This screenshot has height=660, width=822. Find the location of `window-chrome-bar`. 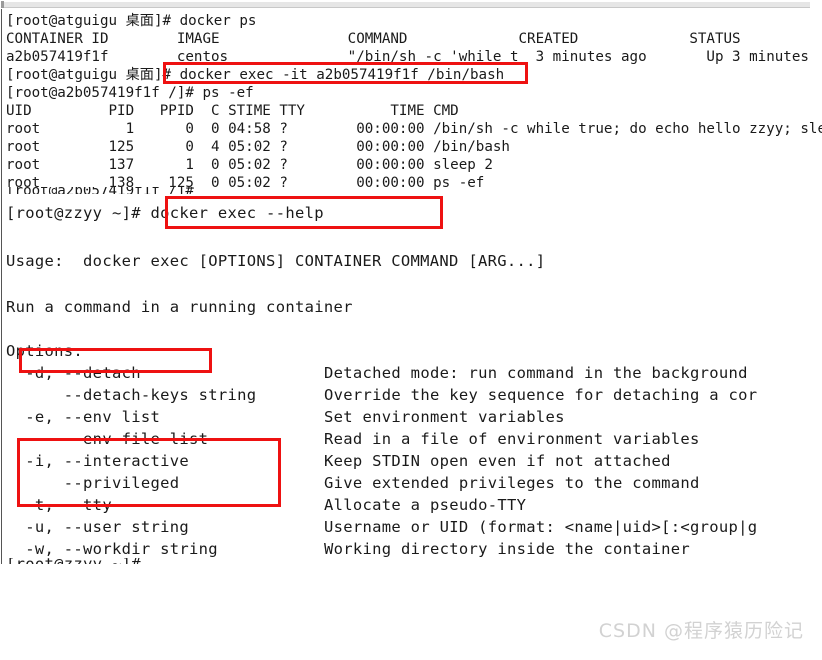

window-chrome-bar is located at coordinates (411, 4).